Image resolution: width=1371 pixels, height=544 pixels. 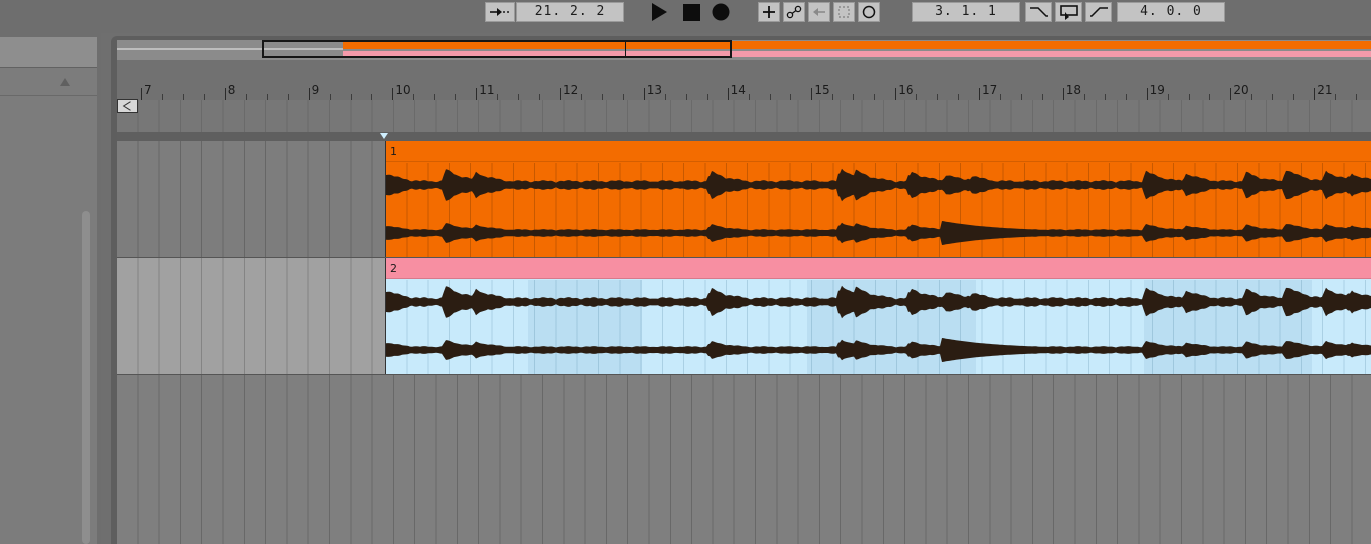 I want to click on ruler-divider, so click(x=744, y=136).